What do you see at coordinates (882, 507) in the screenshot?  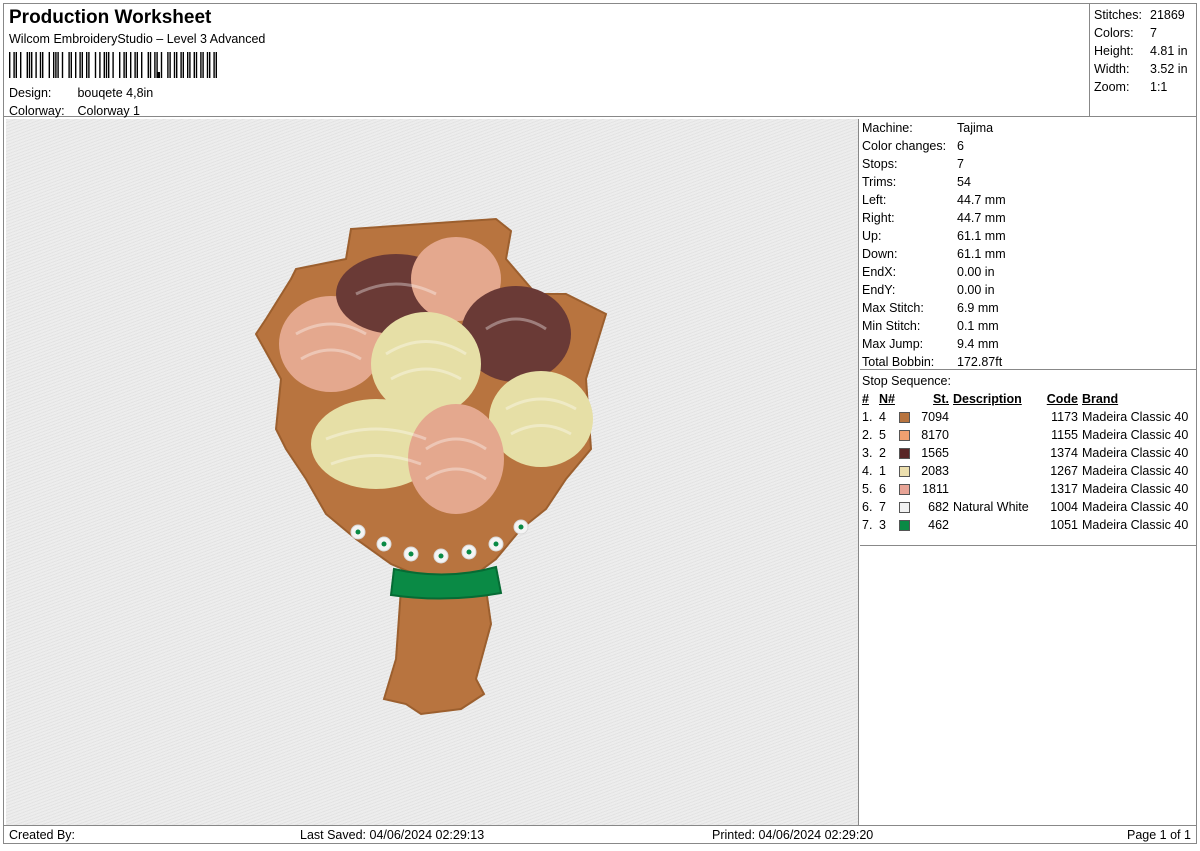 I see `needle-num: 7` at bounding box center [882, 507].